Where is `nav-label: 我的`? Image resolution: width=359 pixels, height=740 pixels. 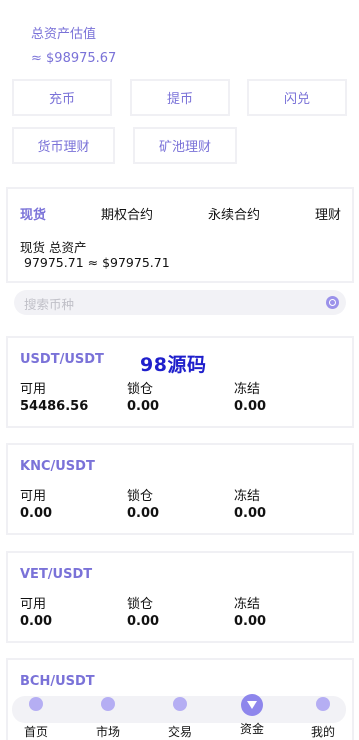 nav-label: 我的 is located at coordinates (322, 732).